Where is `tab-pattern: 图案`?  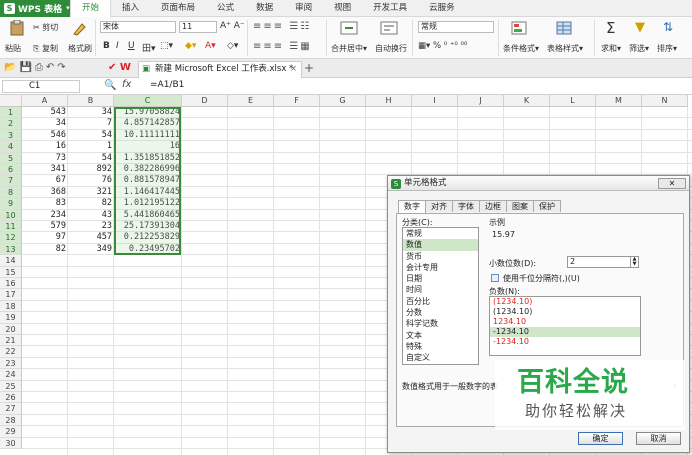 tab-pattern: 图案 is located at coordinates (520, 206).